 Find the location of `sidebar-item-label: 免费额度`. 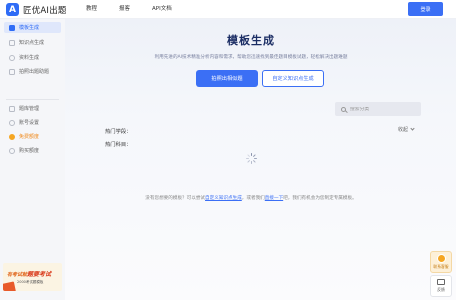

sidebar-item-label: 免费额度 is located at coordinates (29, 137).